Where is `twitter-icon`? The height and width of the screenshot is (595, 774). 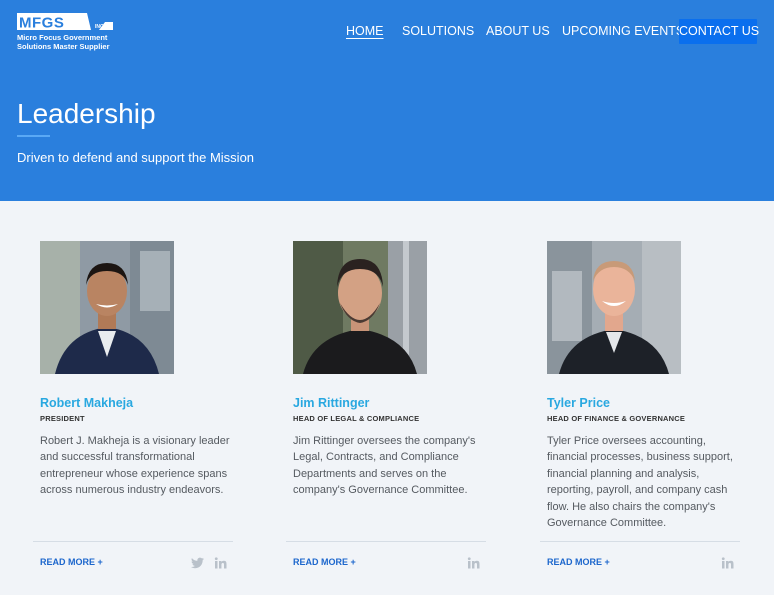
twitter-icon is located at coordinates (197, 563).